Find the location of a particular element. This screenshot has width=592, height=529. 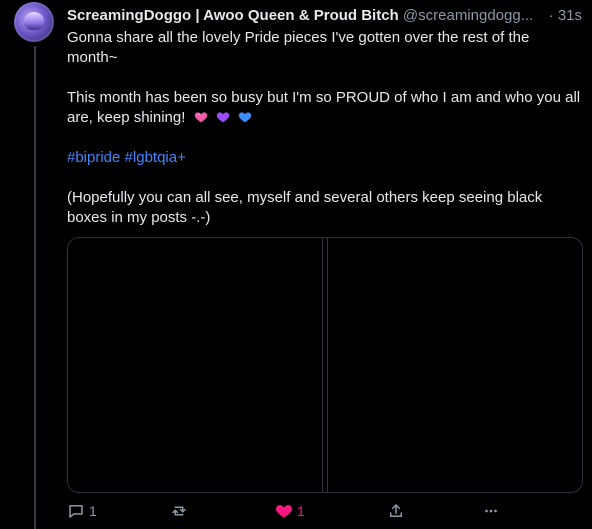

hashtags: #bipride #lgbtqia+ is located at coordinates (324, 158).